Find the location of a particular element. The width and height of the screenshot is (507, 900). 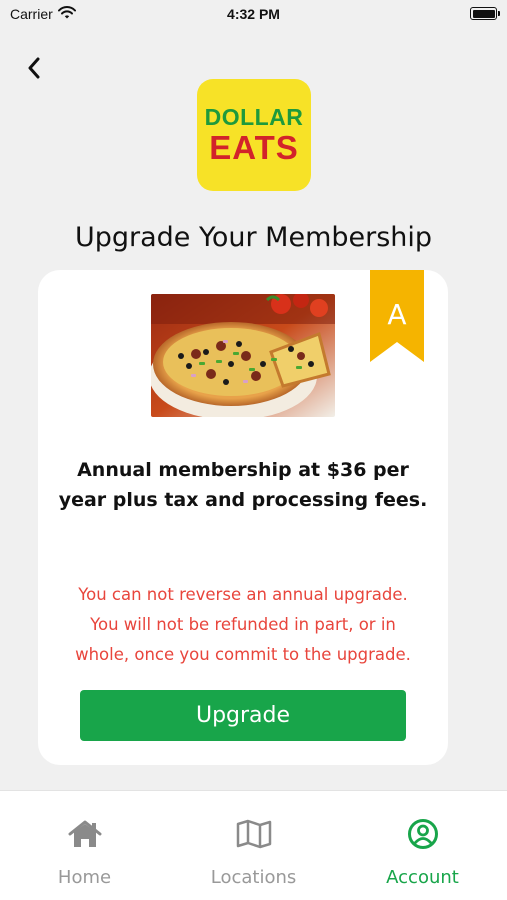

logo-line-2: EATS is located at coordinates (254, 147).